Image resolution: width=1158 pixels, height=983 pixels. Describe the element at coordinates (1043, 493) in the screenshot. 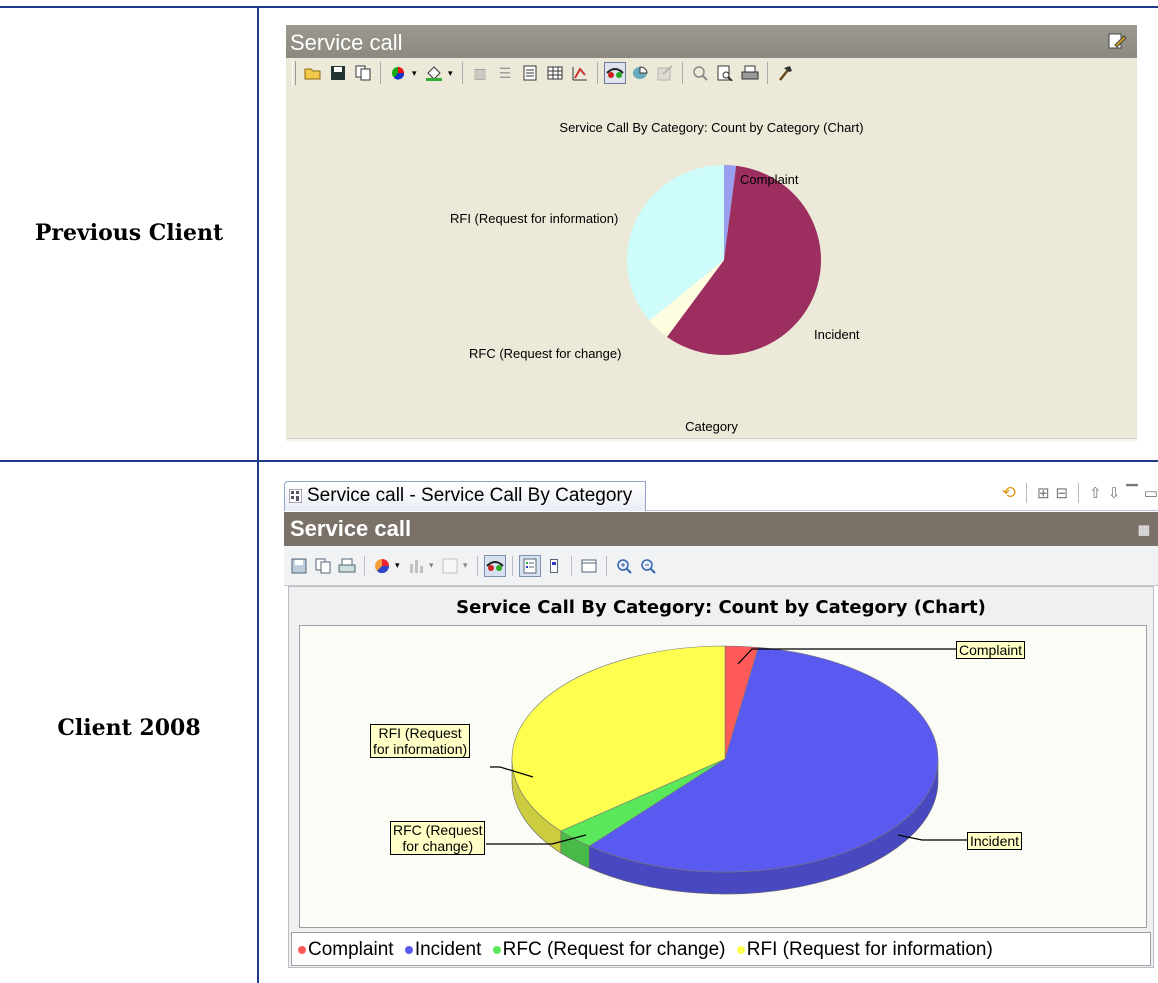

I see `expand-all-icon: ⊞` at that location.